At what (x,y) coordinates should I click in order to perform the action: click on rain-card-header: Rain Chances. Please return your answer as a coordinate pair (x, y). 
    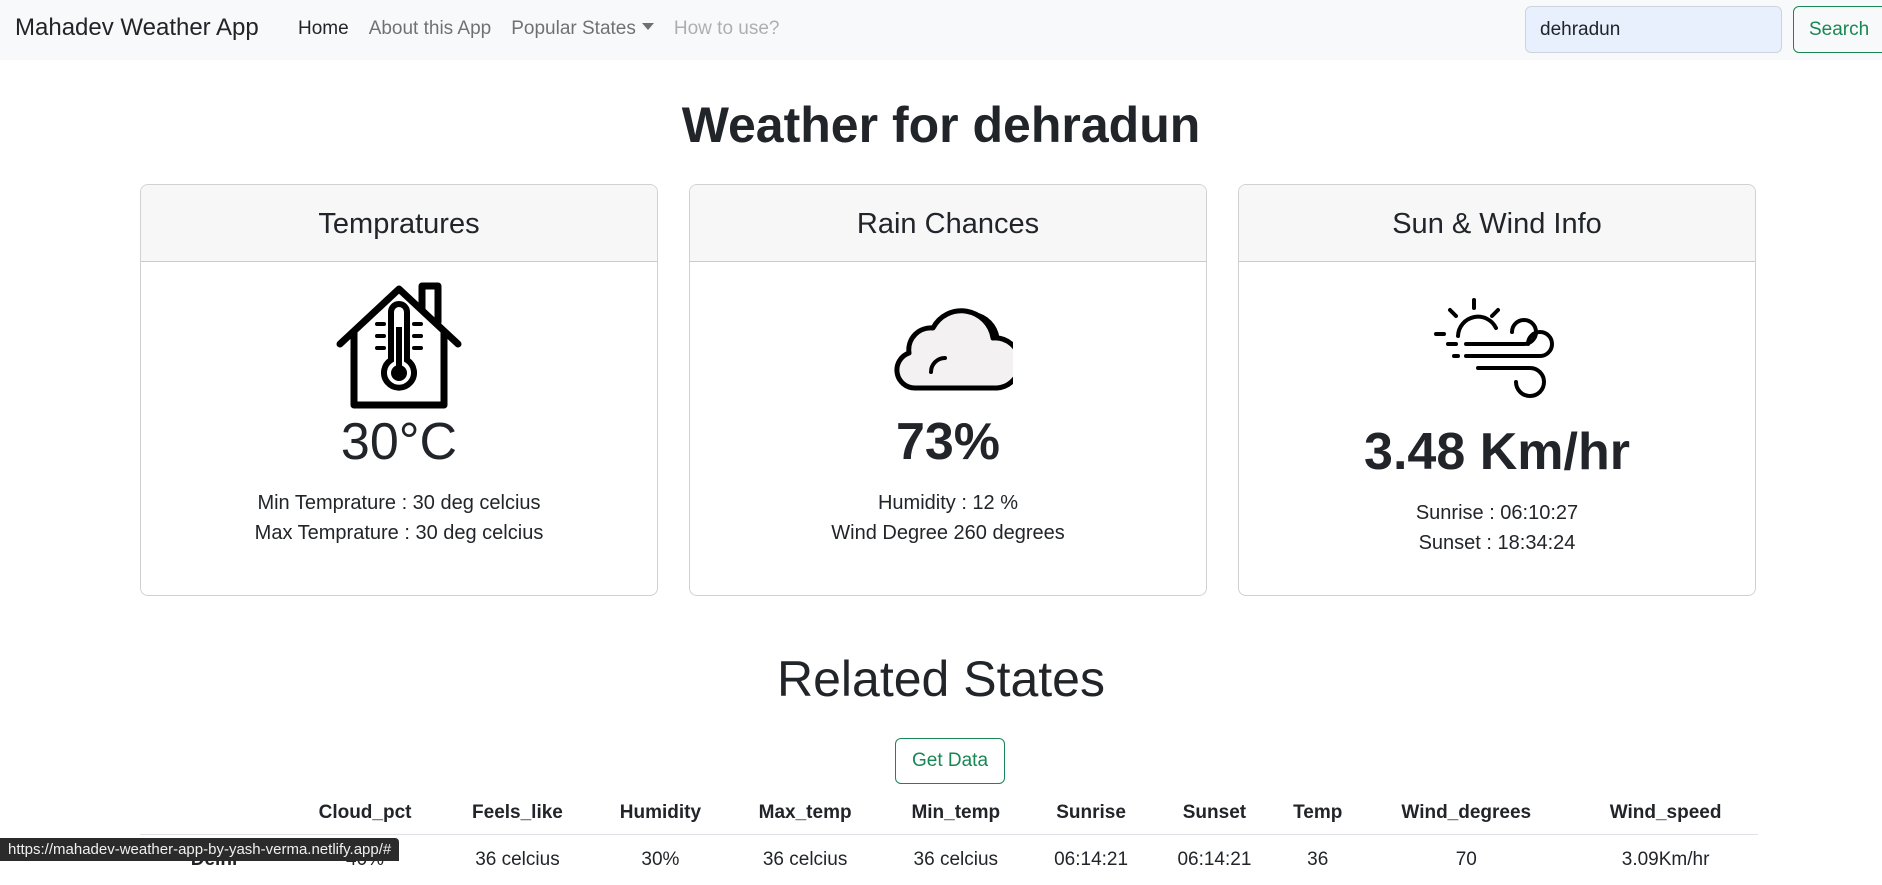
    Looking at the image, I should click on (948, 223).